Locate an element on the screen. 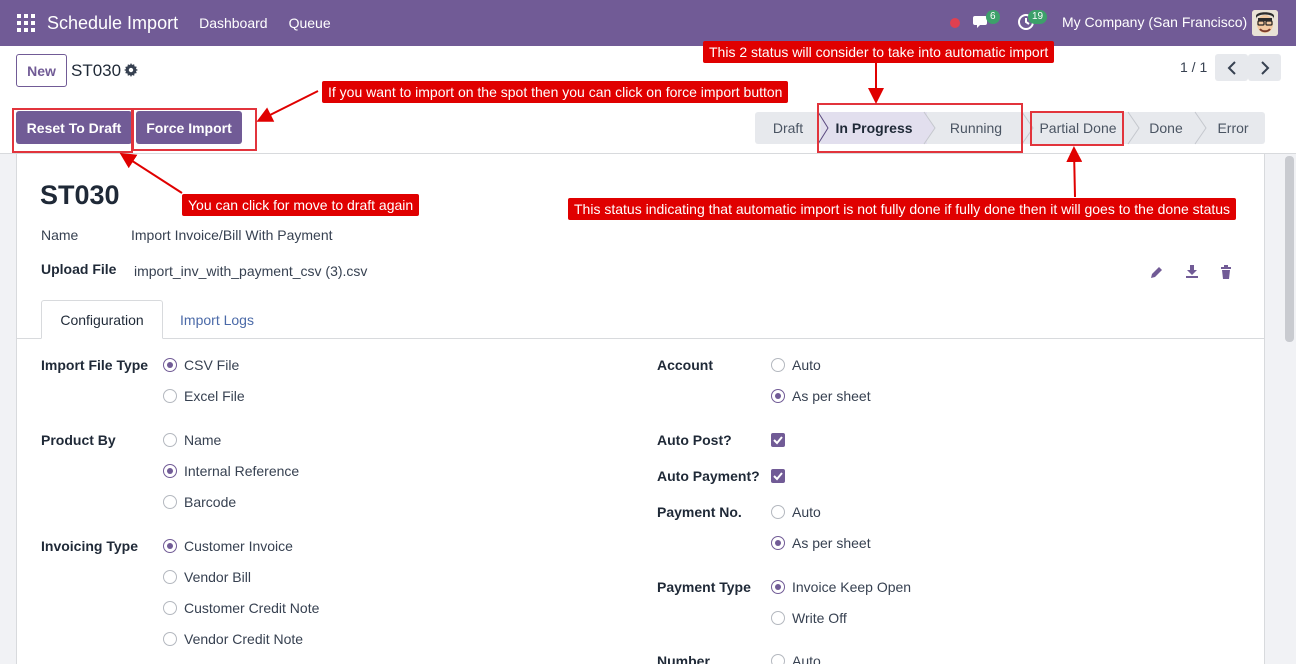  record-title: ST030 is located at coordinates (80, 195).